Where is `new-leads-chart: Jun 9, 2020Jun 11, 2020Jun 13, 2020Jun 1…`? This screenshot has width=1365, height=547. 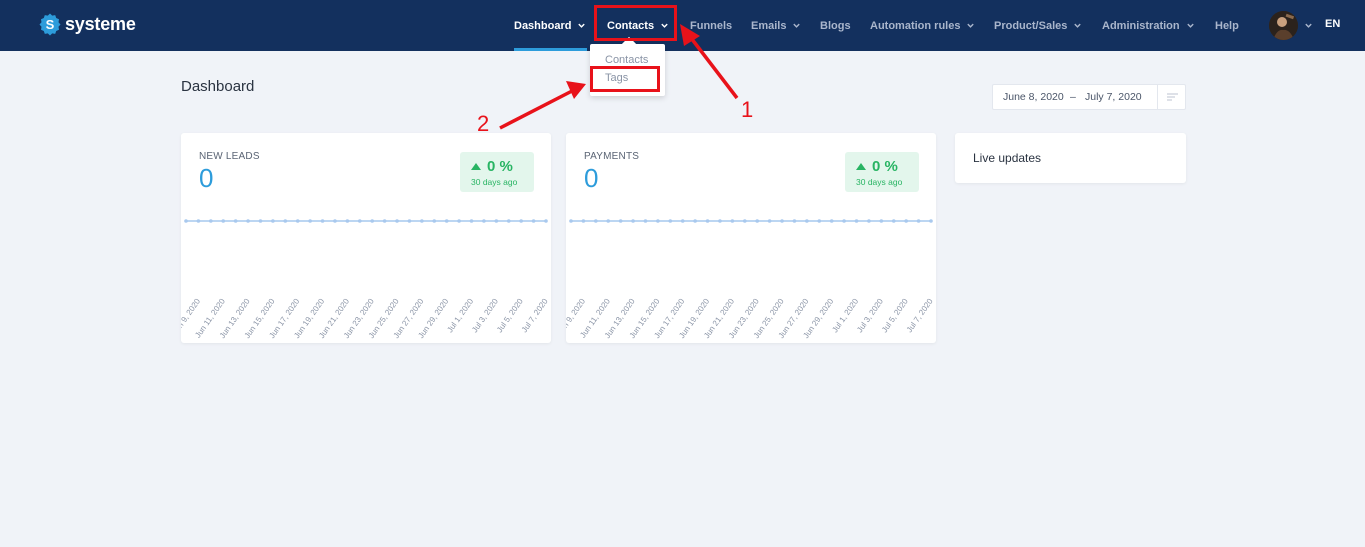
new-leads-chart: Jun 9, 2020Jun 11, 2020Jun 13, 2020Jun 1… is located at coordinates (365, 279).